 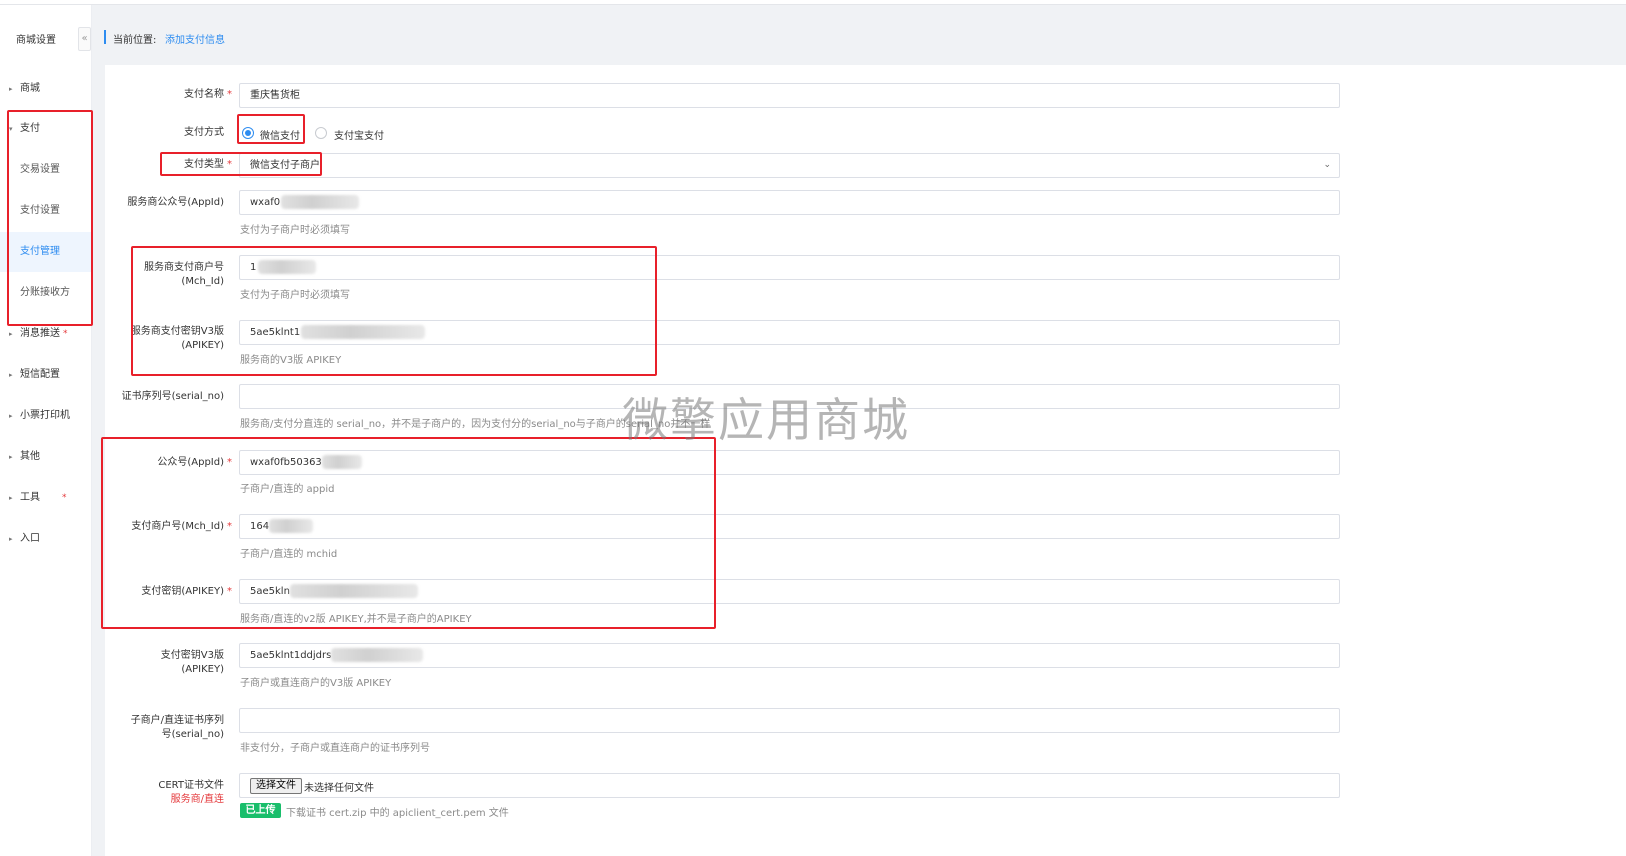 I want to click on sp-mchid-hint: 支付为子商户时必须填写, so click(x=295, y=295).